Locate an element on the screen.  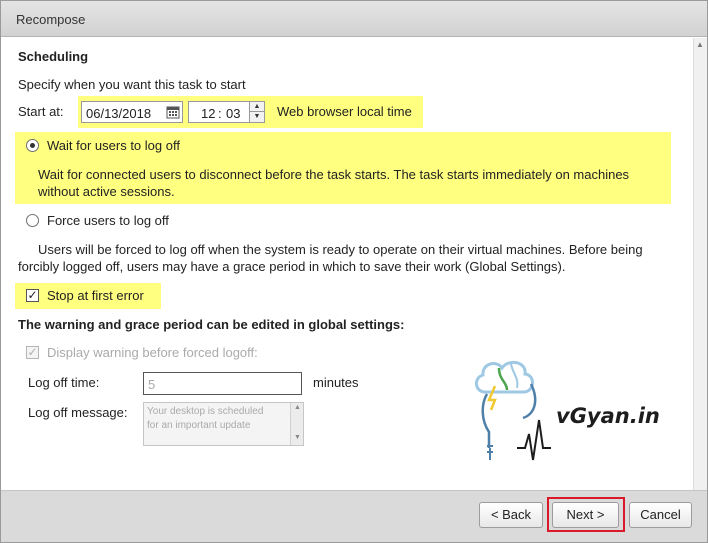
display-warning-label: Display warning before forced logoff: is located at coordinates (152, 352).